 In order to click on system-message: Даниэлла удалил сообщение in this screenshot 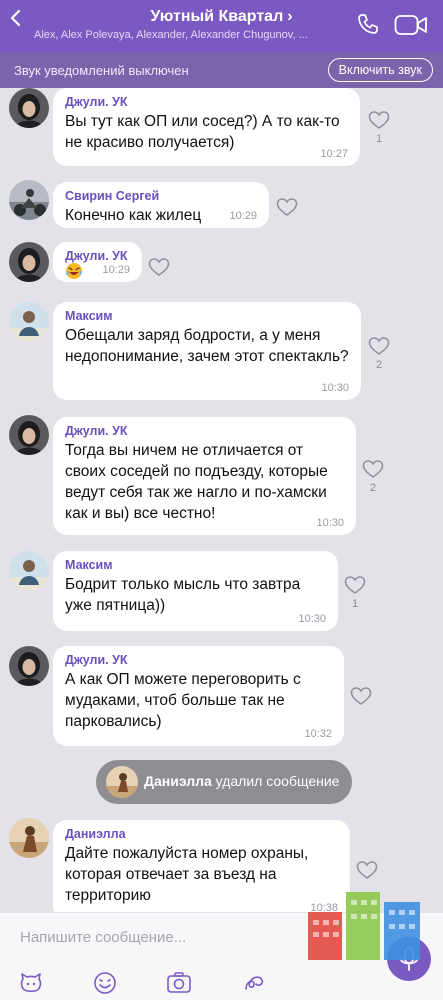, I will do `click(224, 782)`.